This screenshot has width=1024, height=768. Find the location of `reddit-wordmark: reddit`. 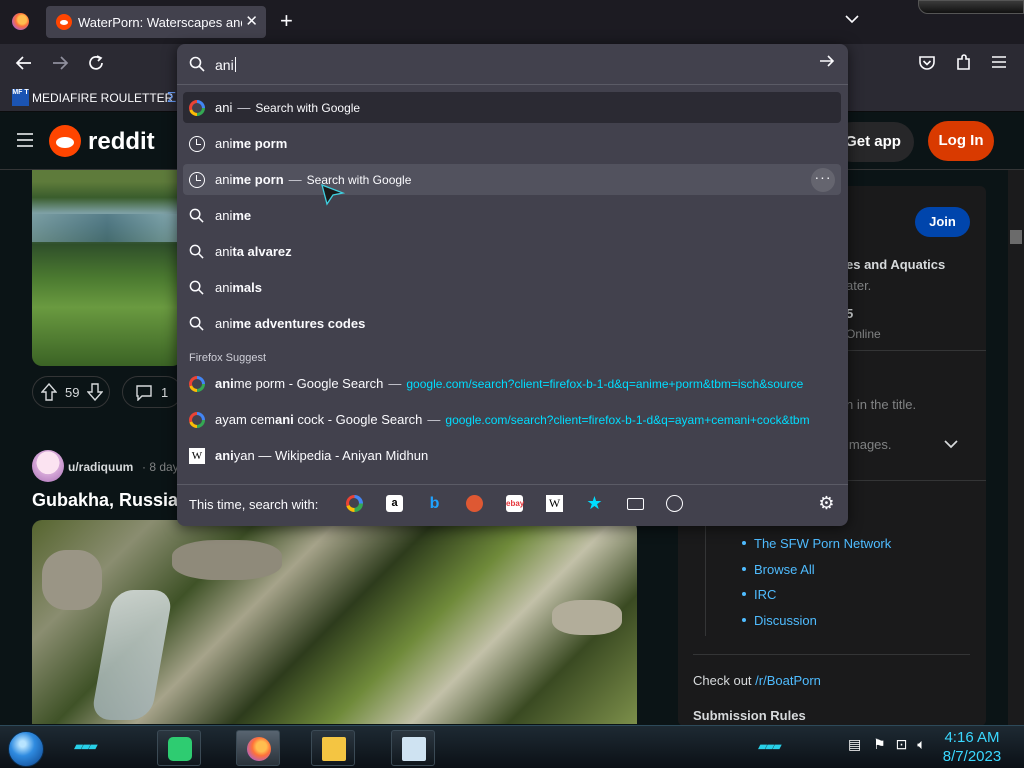

reddit-wordmark: reddit is located at coordinates (121, 142).